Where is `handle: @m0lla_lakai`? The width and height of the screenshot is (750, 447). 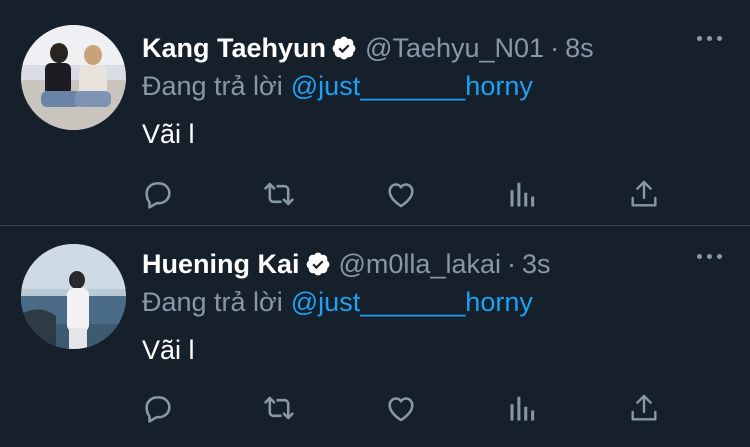
handle: @m0lla_lakai is located at coordinates (420, 264).